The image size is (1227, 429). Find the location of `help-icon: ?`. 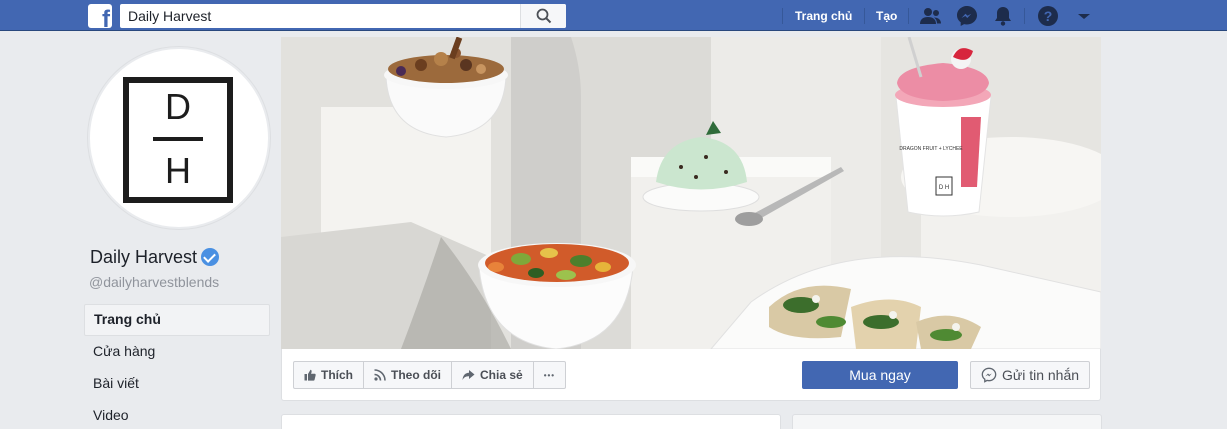

help-icon: ? is located at coordinates (1048, 16).